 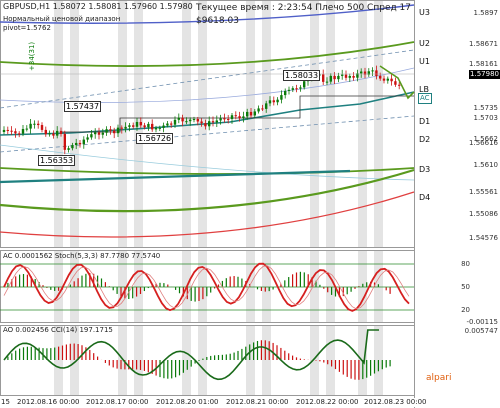 What do you see at coordinates (187, 402) in the screenshot?
I see `time-tick: 2012.08.20 01:00` at bounding box center [187, 402].